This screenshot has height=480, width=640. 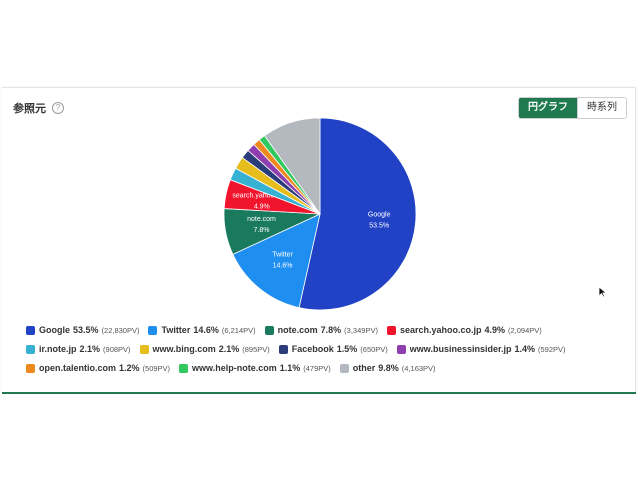 I want to click on legend-label: search.yahoo.co.jp, so click(x=440, y=330).